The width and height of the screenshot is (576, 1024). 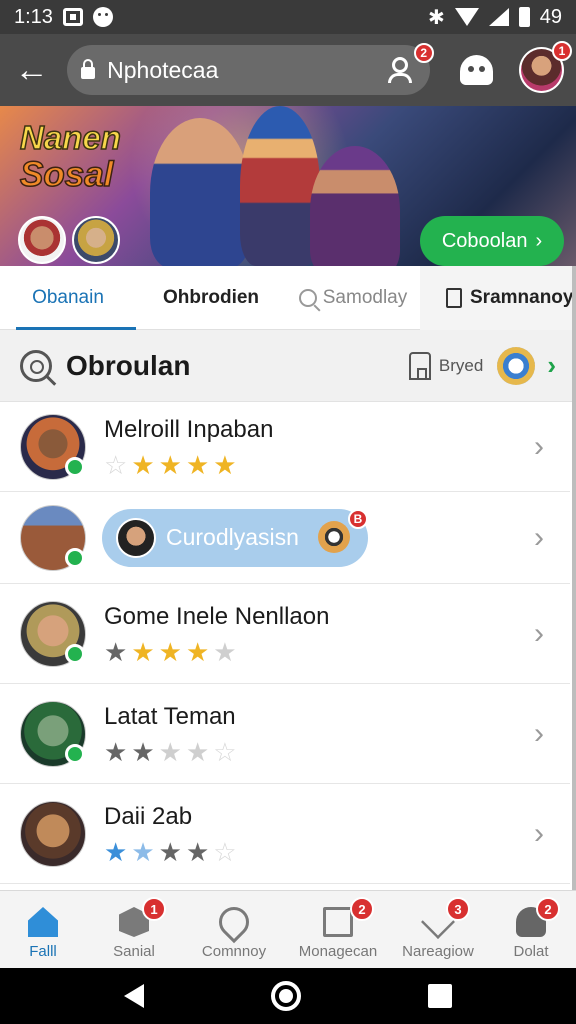 What do you see at coordinates (498, 297) in the screenshot?
I see `tab-sramnanoy: Sramnanoy` at bounding box center [498, 297].